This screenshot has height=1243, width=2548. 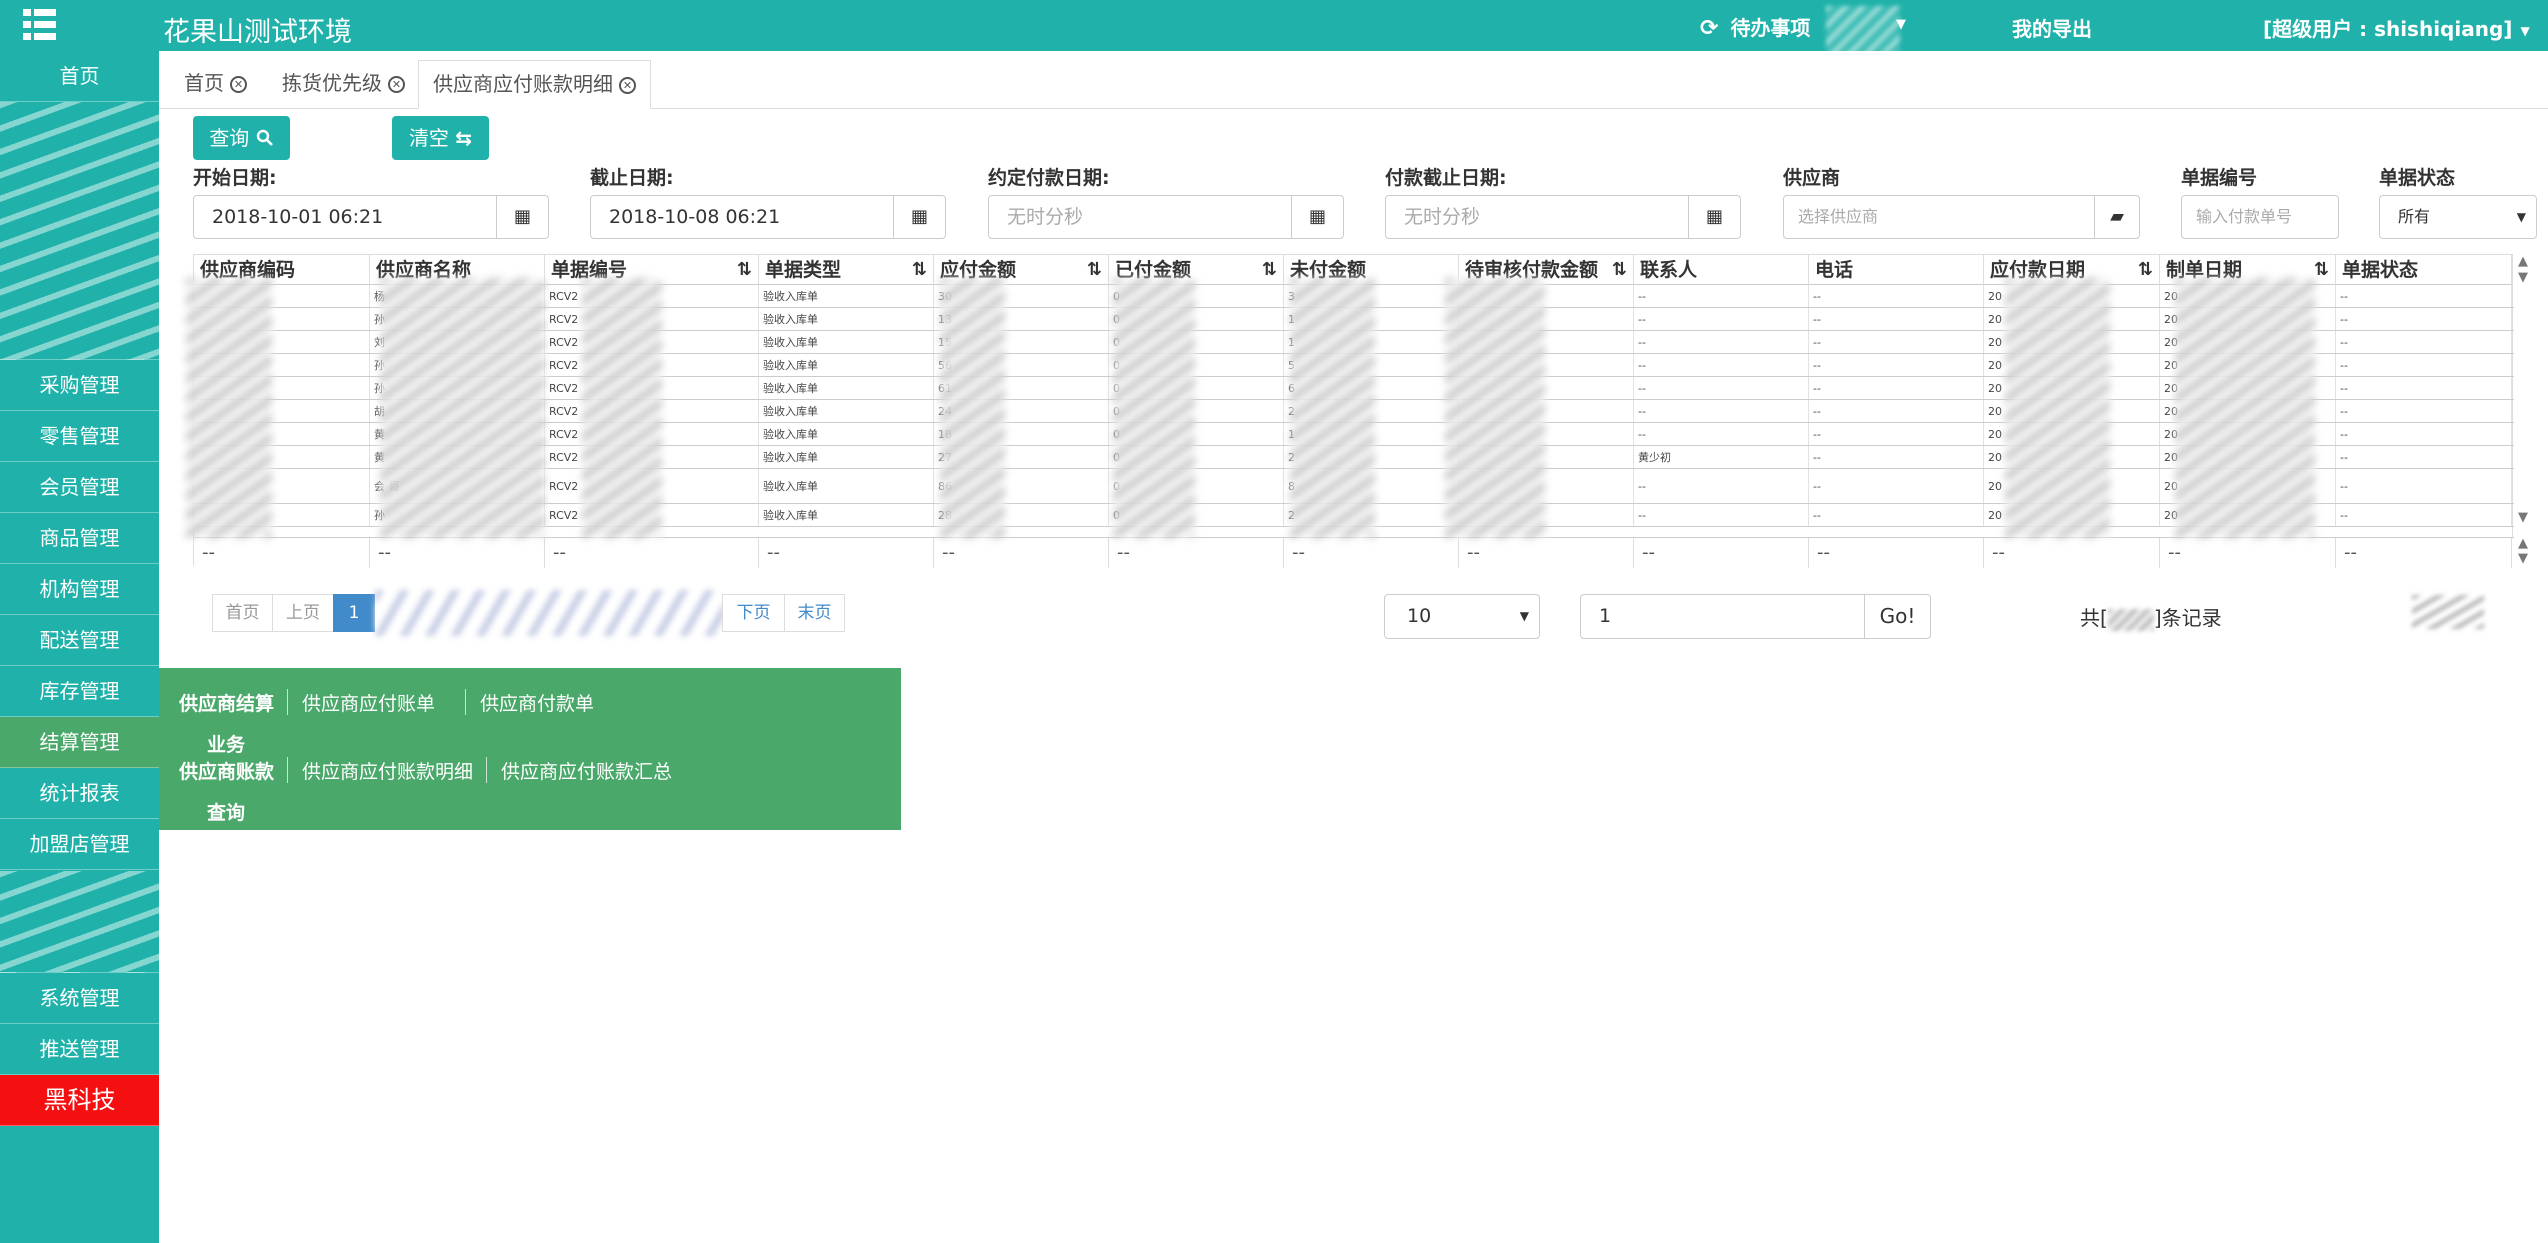 What do you see at coordinates (1354, 515) in the screenshot?
I see `table-row: 孙 RCV2 验收入库单 28 0 2 -- -- 20 20 --` at bounding box center [1354, 515].